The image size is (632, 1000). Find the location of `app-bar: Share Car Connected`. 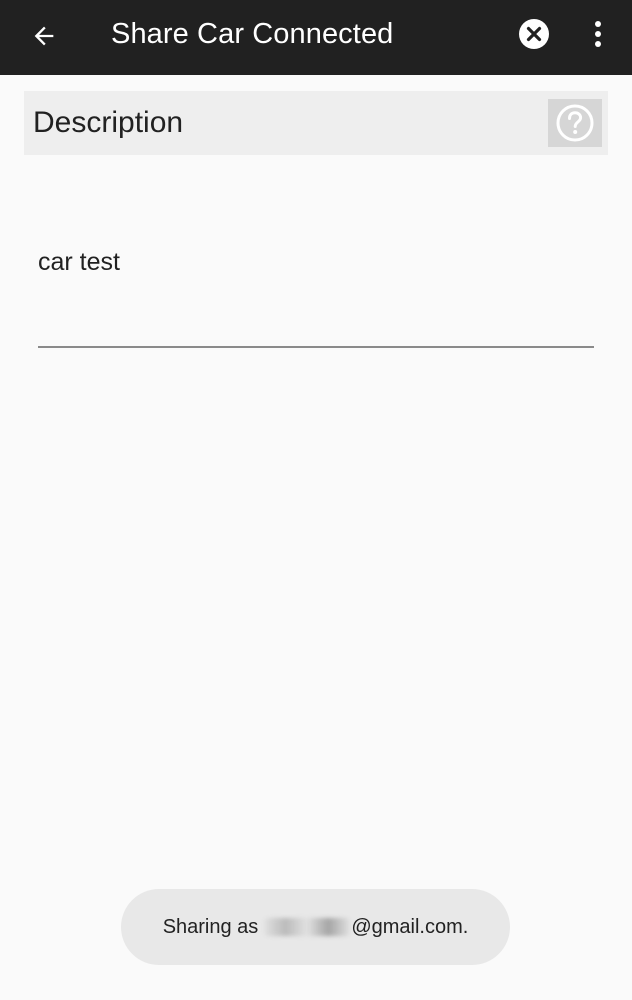

app-bar: Share Car Connected is located at coordinates (316, 37).